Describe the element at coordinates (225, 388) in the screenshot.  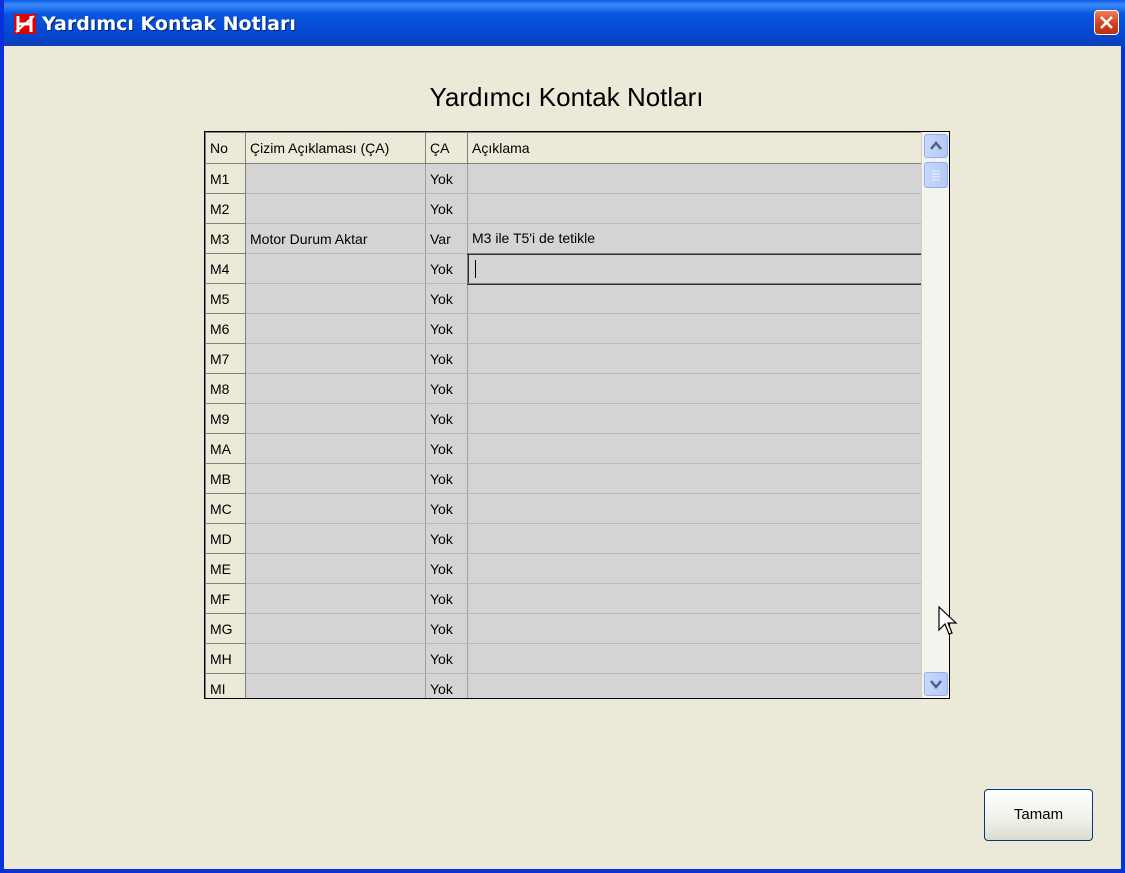
I see `row-number-cell: M8` at that location.